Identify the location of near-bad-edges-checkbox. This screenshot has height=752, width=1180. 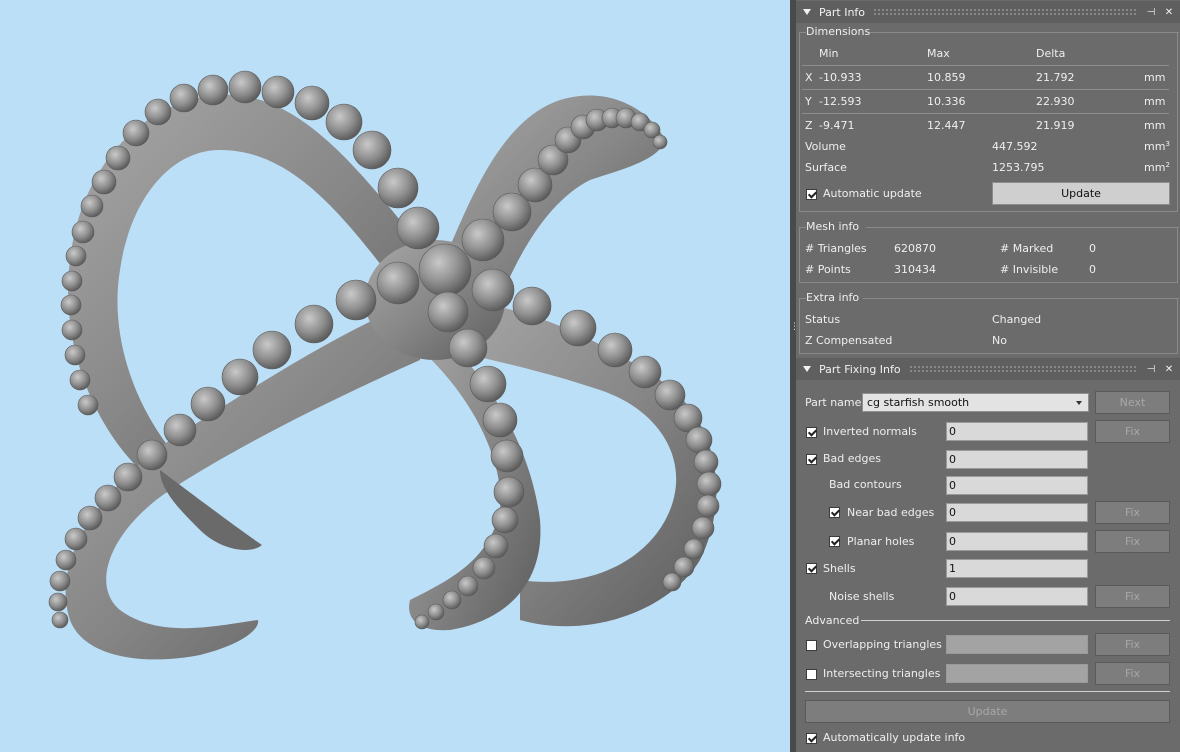
(834, 512).